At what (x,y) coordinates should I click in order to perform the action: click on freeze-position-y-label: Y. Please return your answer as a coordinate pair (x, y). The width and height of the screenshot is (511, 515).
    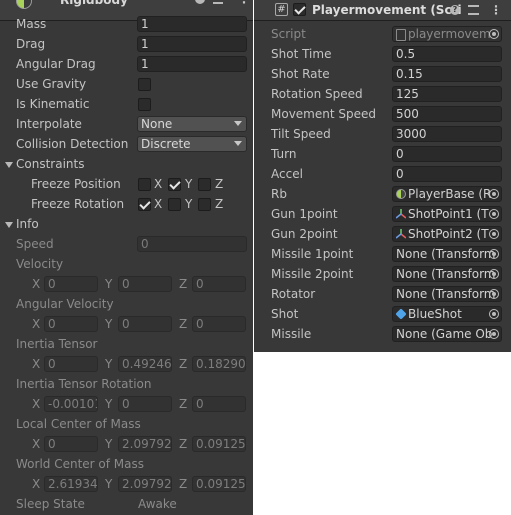
    Looking at the image, I should click on (189, 184).